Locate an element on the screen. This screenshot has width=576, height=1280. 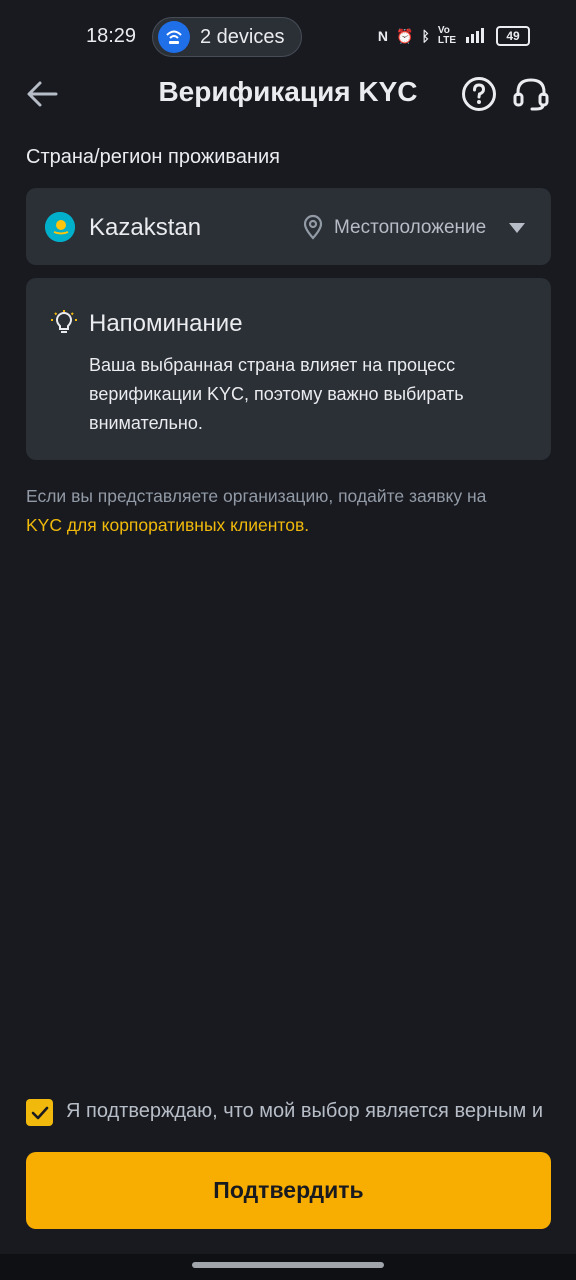
battery-icon: 49 is located at coordinates (513, 36).